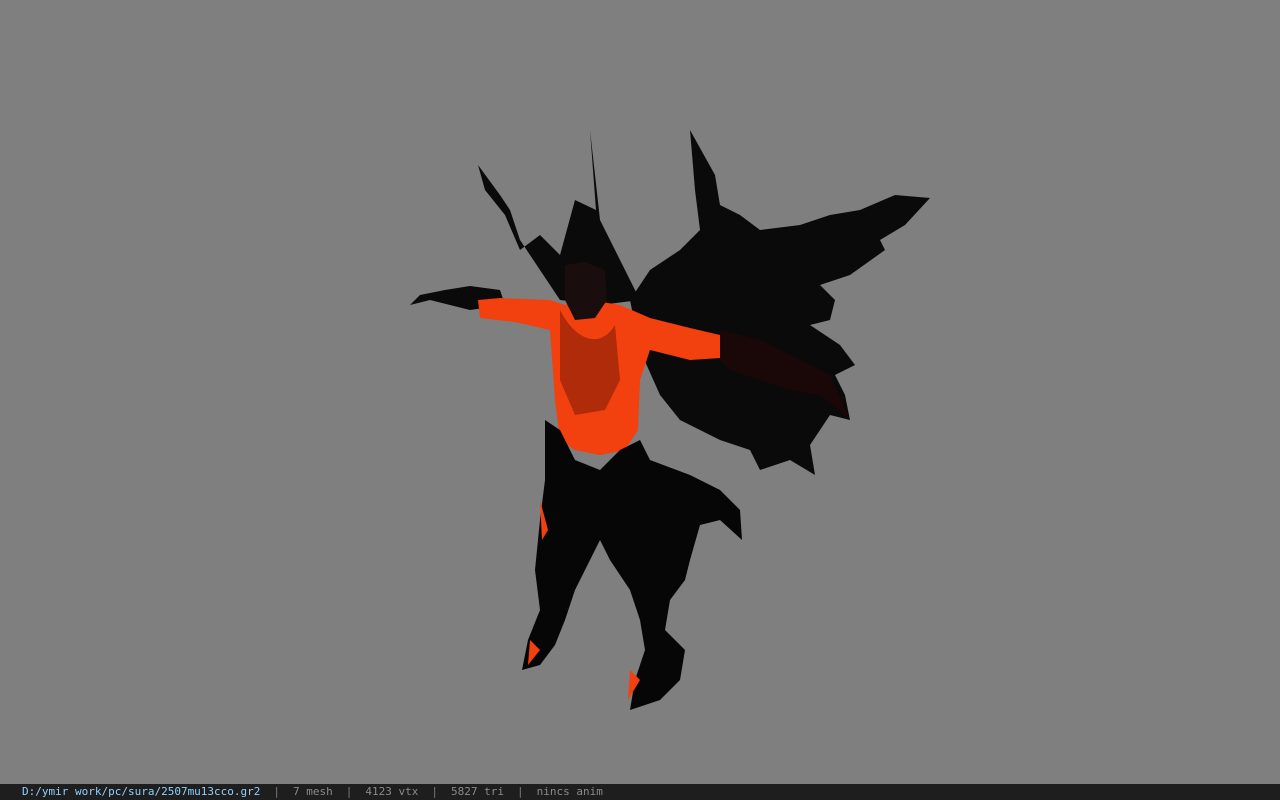 Image resolution: width=1280 pixels, height=800 pixels. What do you see at coordinates (780, 302) in the screenshot?
I see `wing-right` at bounding box center [780, 302].